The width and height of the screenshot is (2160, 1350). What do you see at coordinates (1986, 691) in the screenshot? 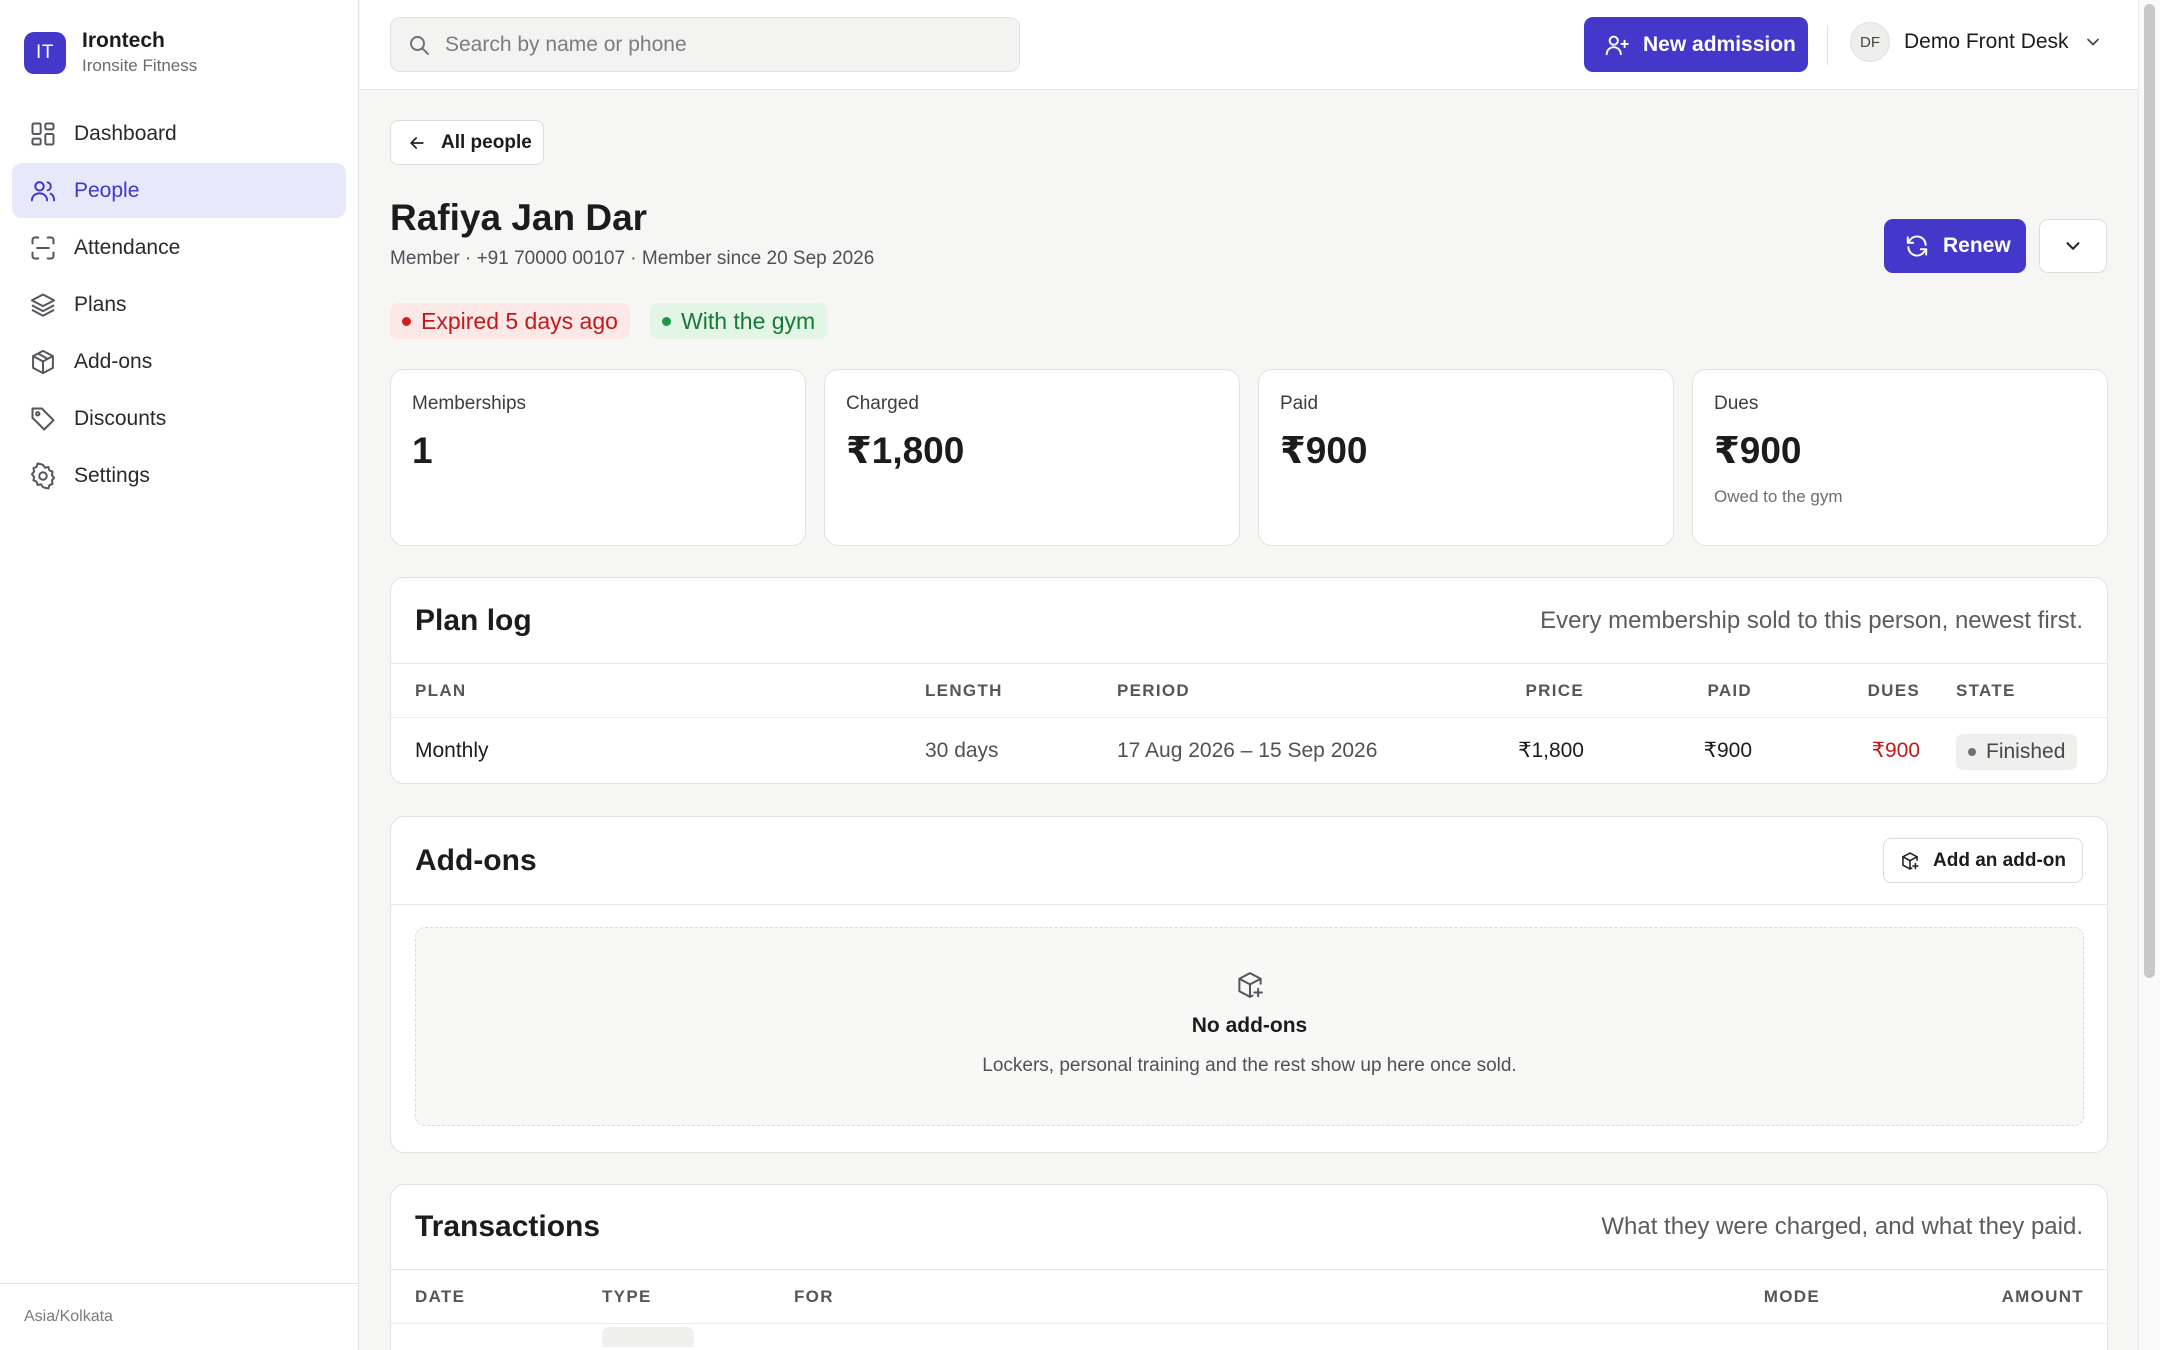
I see `column-header-state: STATE` at bounding box center [1986, 691].